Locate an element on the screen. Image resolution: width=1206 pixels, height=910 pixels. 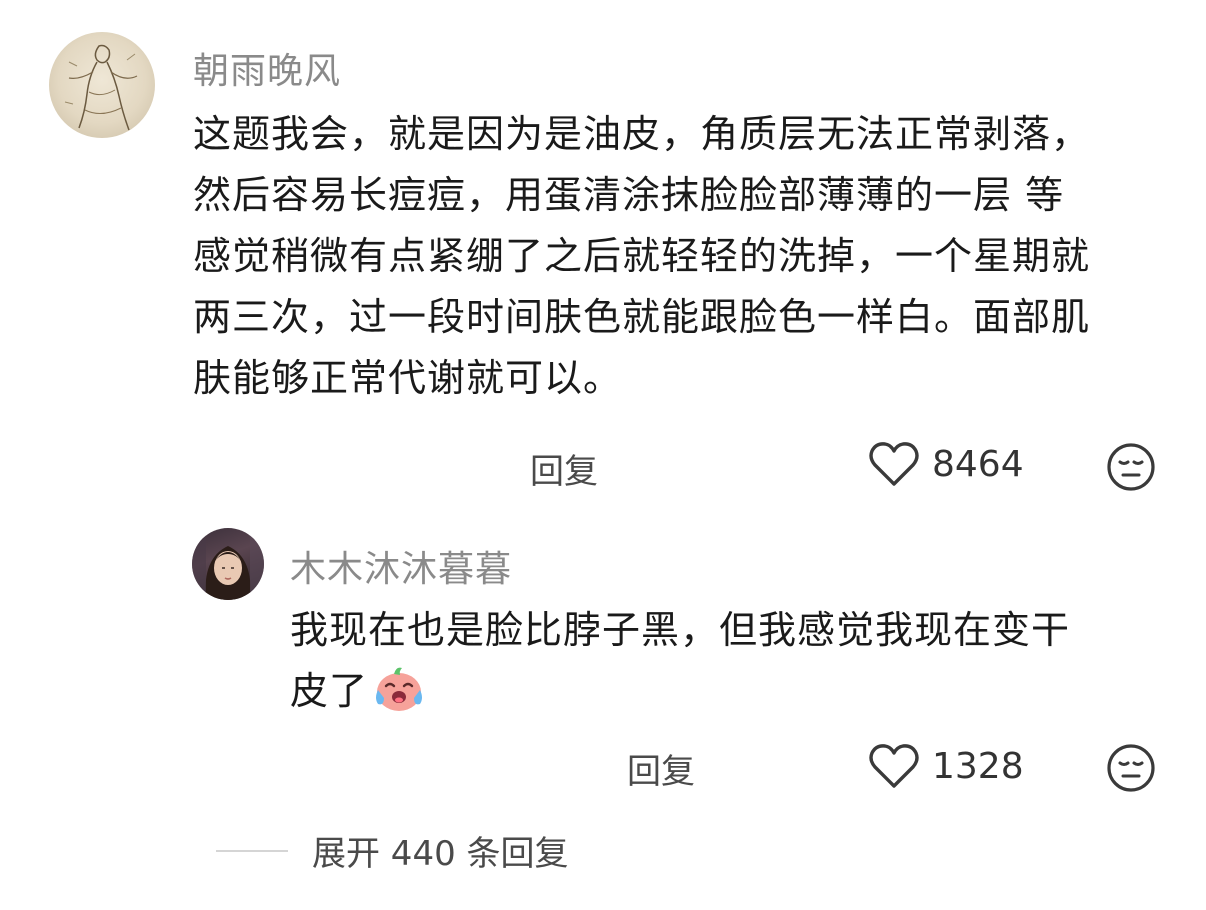
comment-line: 皮了 is located at coordinates (329, 691).